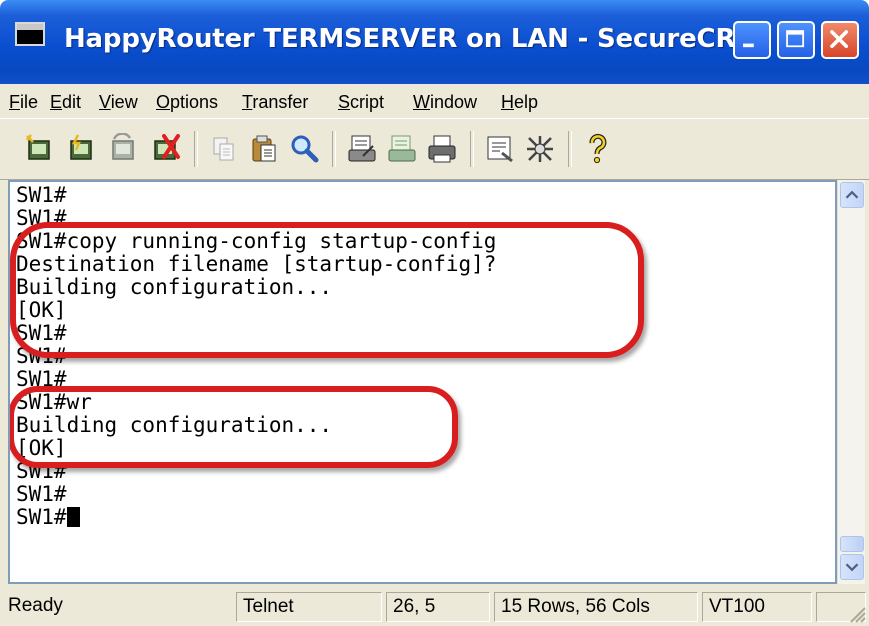 The width and height of the screenshot is (869, 626). I want to click on status-terminal-size: 15 Rows, 56 Cols, so click(596, 607).